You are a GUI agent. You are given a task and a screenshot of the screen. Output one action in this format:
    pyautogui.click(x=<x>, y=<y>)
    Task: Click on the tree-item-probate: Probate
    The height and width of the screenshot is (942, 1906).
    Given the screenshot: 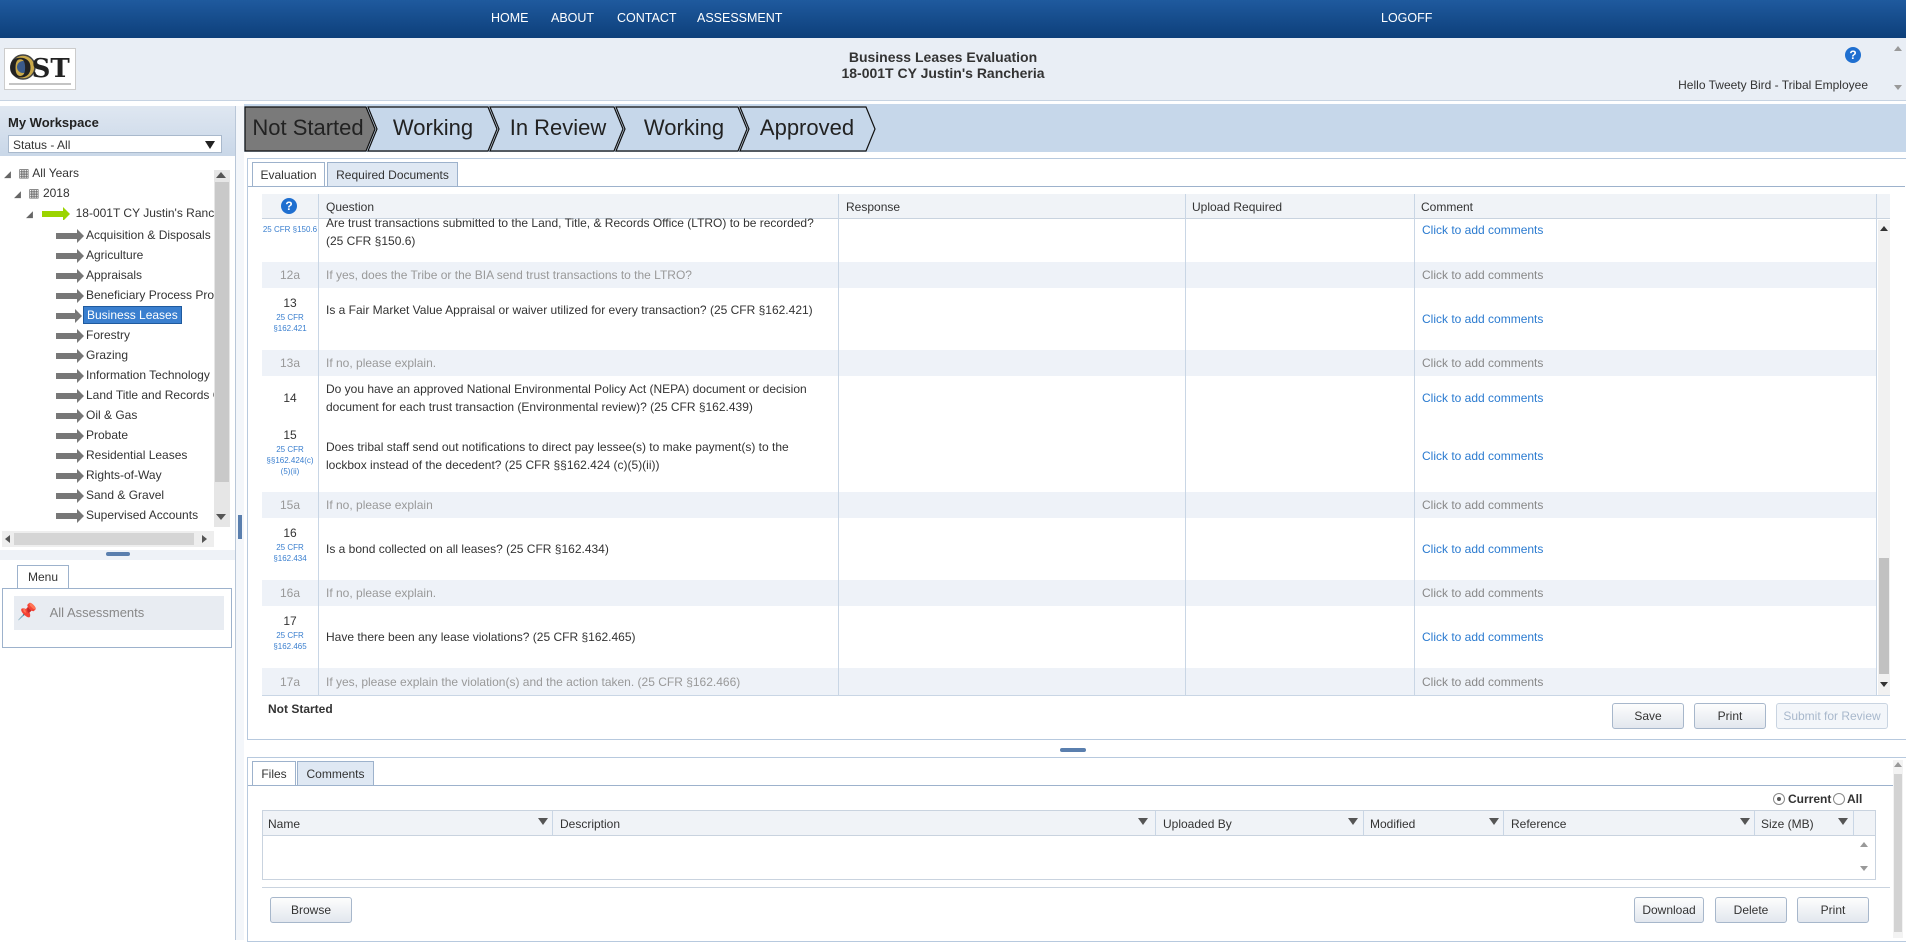 What is the action you would take?
    pyautogui.click(x=92, y=435)
    